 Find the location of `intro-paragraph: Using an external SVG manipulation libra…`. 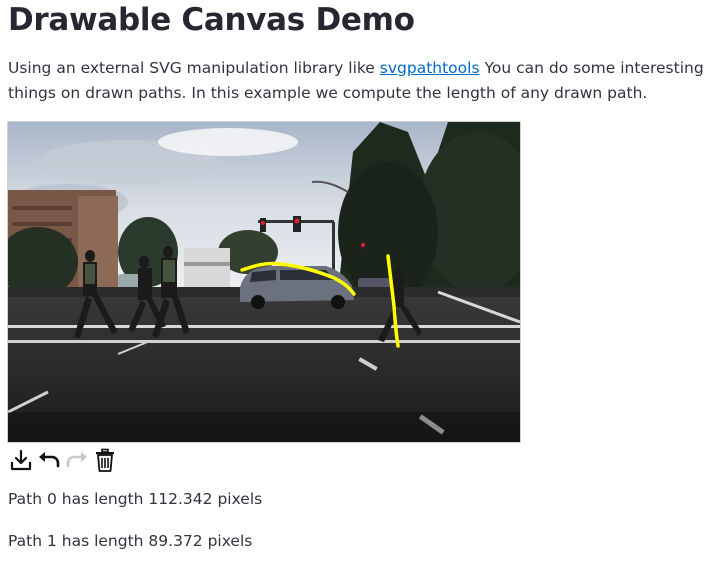

intro-paragraph: Using an external SVG manipulation libra… is located at coordinates (361, 81).